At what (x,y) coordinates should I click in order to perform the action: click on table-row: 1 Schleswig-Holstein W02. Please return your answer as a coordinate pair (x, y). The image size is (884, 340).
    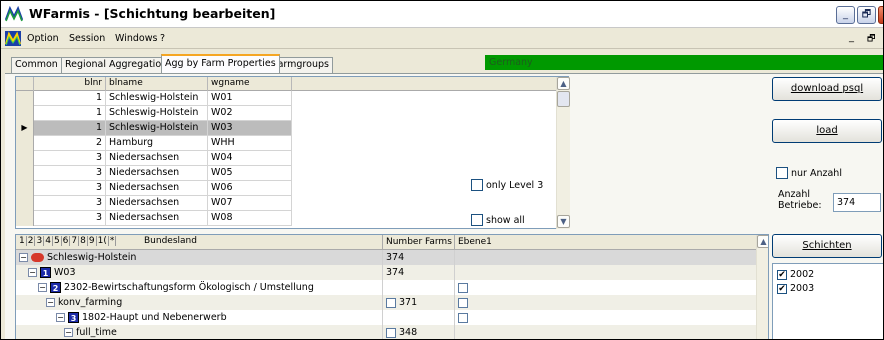
    Looking at the image, I should click on (154, 113).